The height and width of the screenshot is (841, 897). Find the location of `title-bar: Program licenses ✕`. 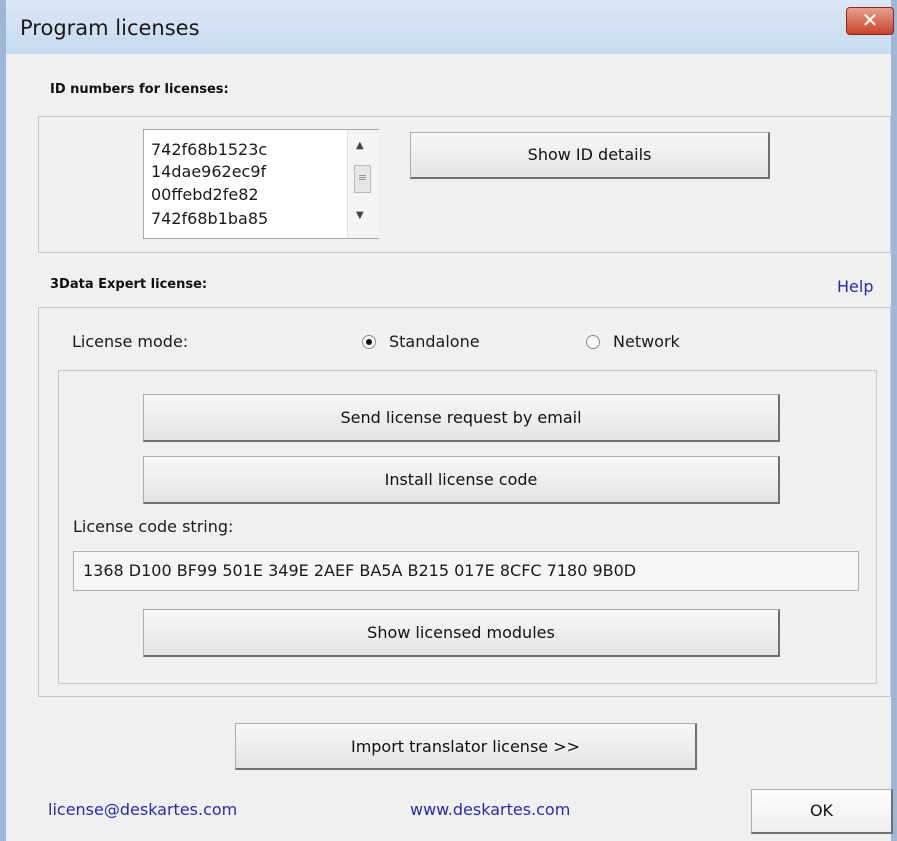

title-bar: Program licenses ✕ is located at coordinates (450, 27).